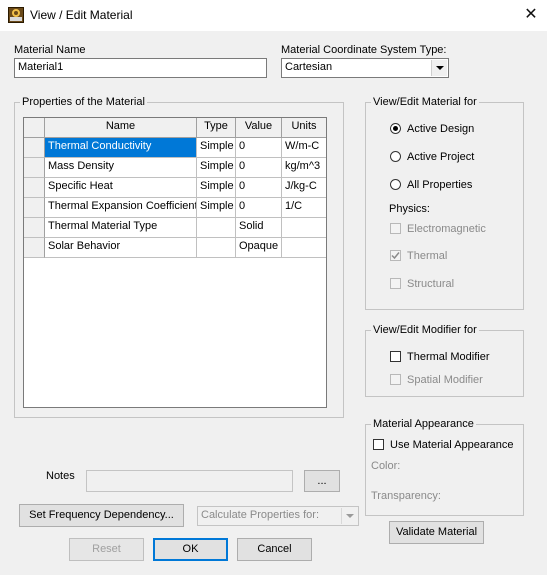 Image resolution: width=547 pixels, height=575 pixels. What do you see at coordinates (140, 68) in the screenshot?
I see `material-name-input: Material1` at bounding box center [140, 68].